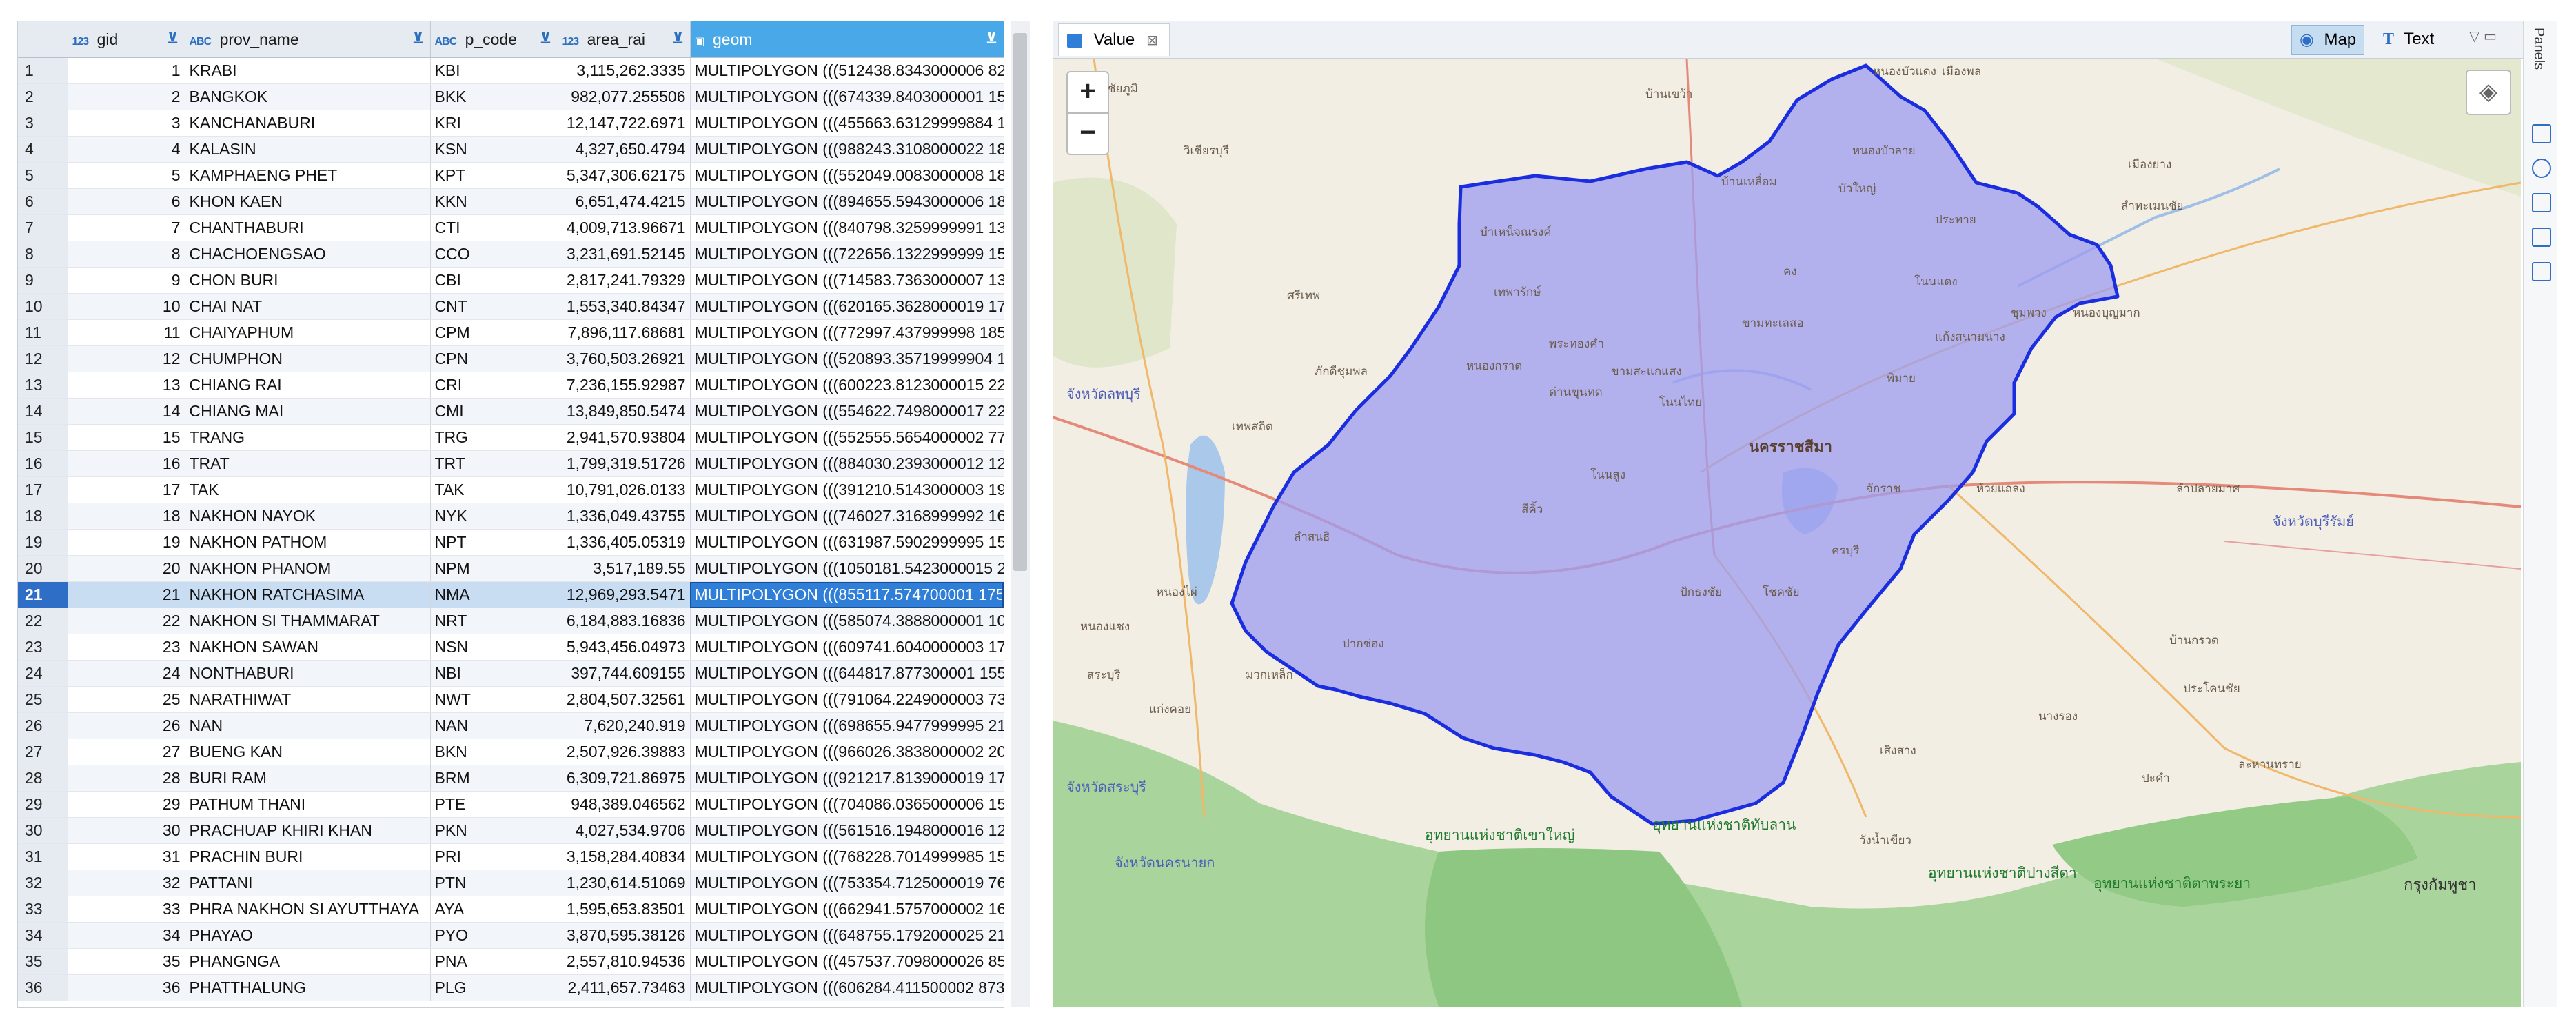  What do you see at coordinates (308, 149) in the screenshot?
I see `prov-name-cell: KALASIN` at bounding box center [308, 149].